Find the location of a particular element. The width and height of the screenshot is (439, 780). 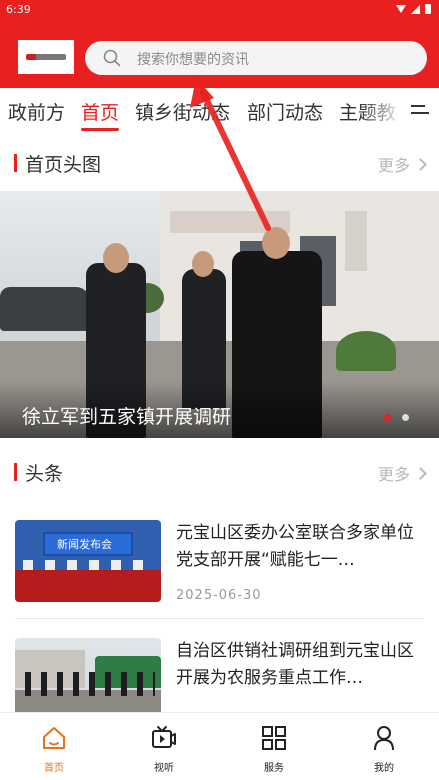

signal-icon is located at coordinates (415, 9).